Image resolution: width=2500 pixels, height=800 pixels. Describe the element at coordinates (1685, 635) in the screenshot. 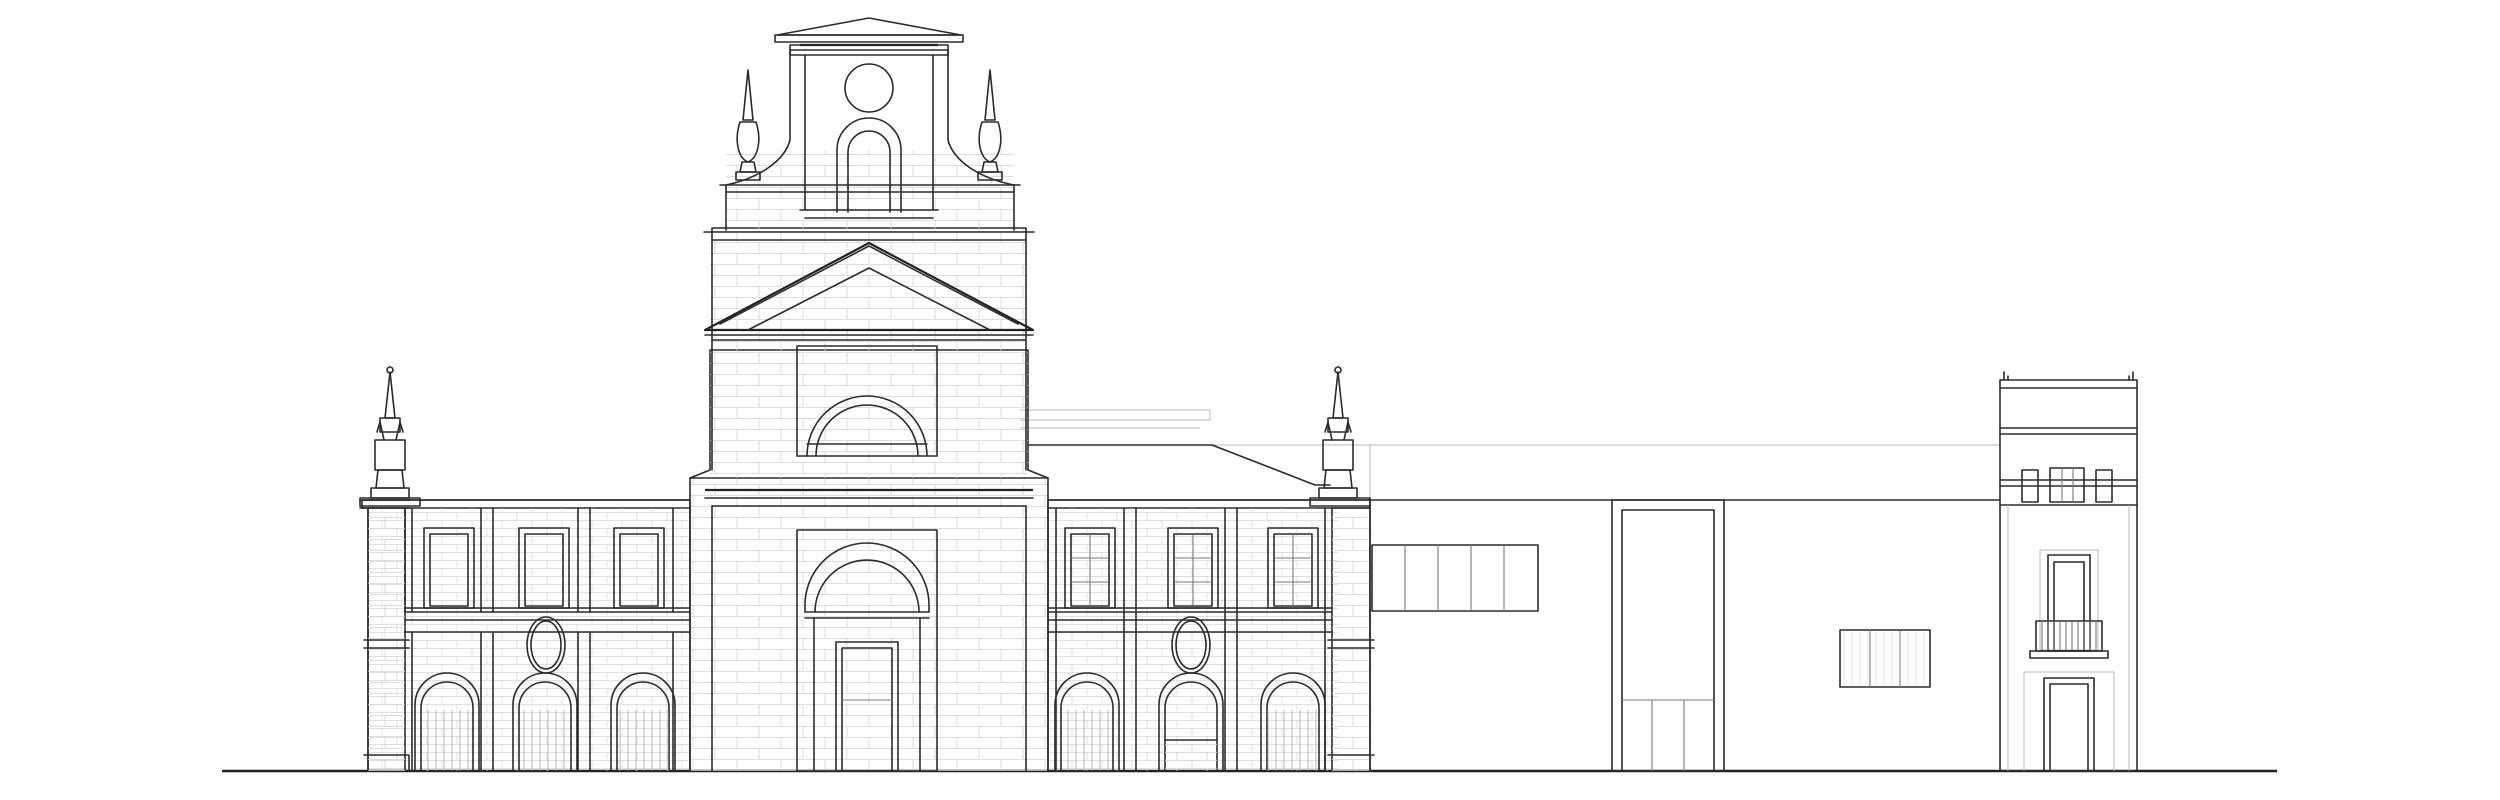

I see `annex-building` at that location.